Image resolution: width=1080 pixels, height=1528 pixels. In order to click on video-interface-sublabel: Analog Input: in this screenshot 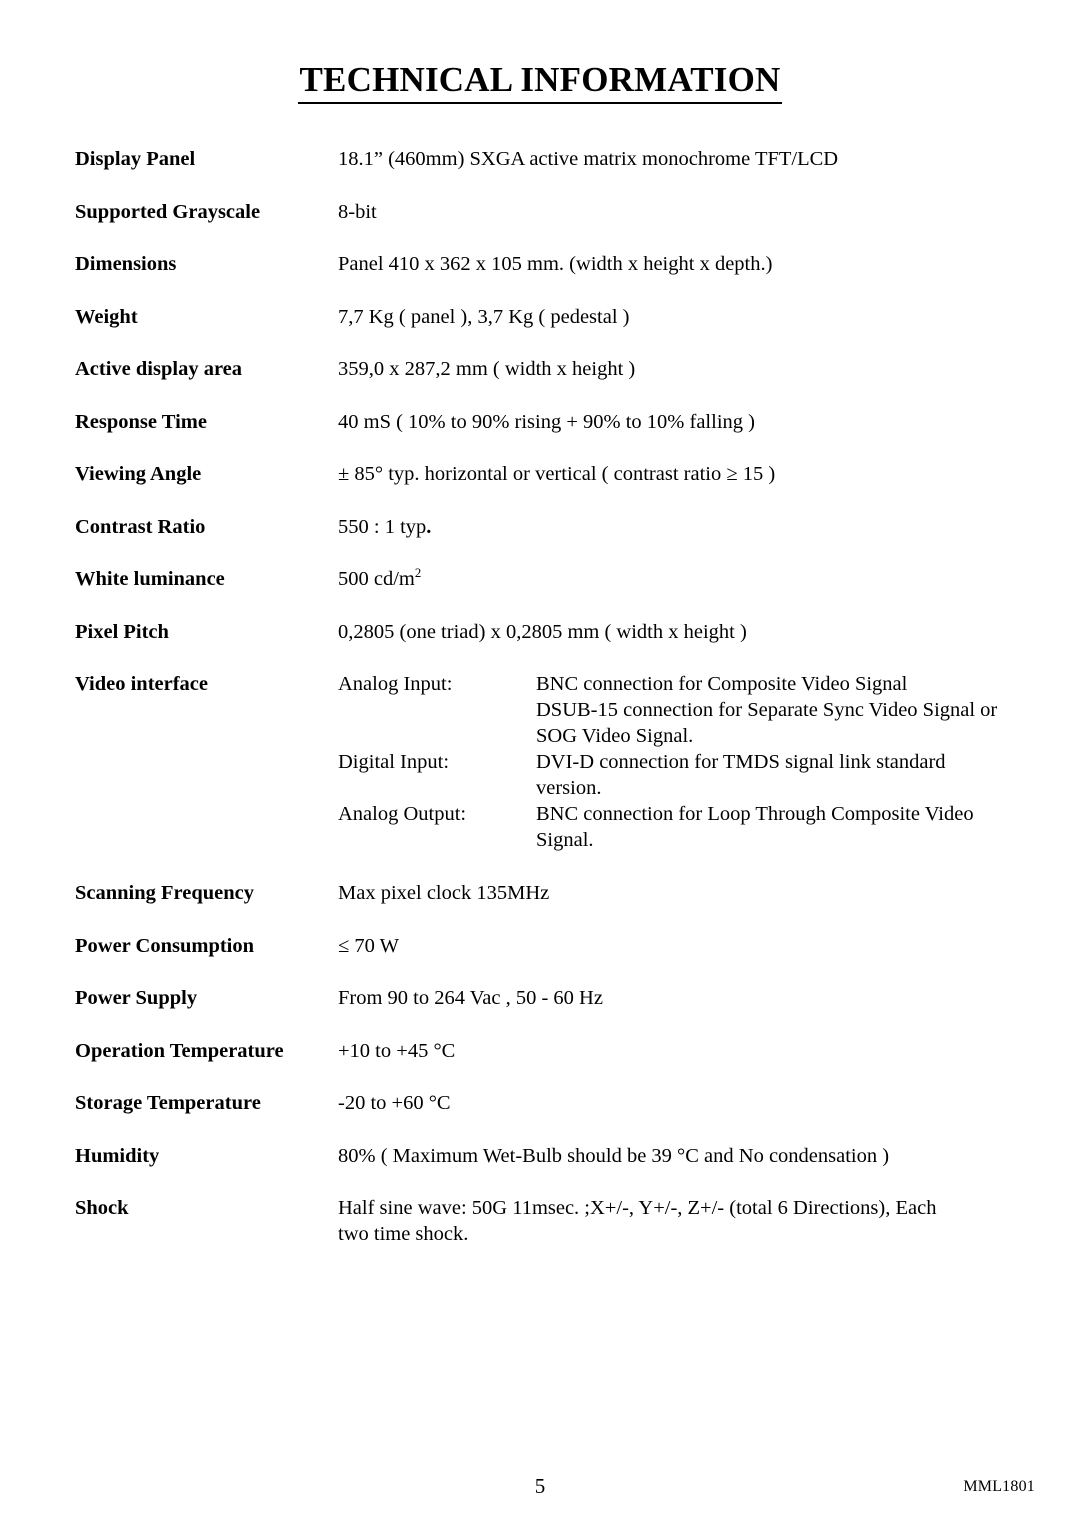, I will do `click(395, 684)`.